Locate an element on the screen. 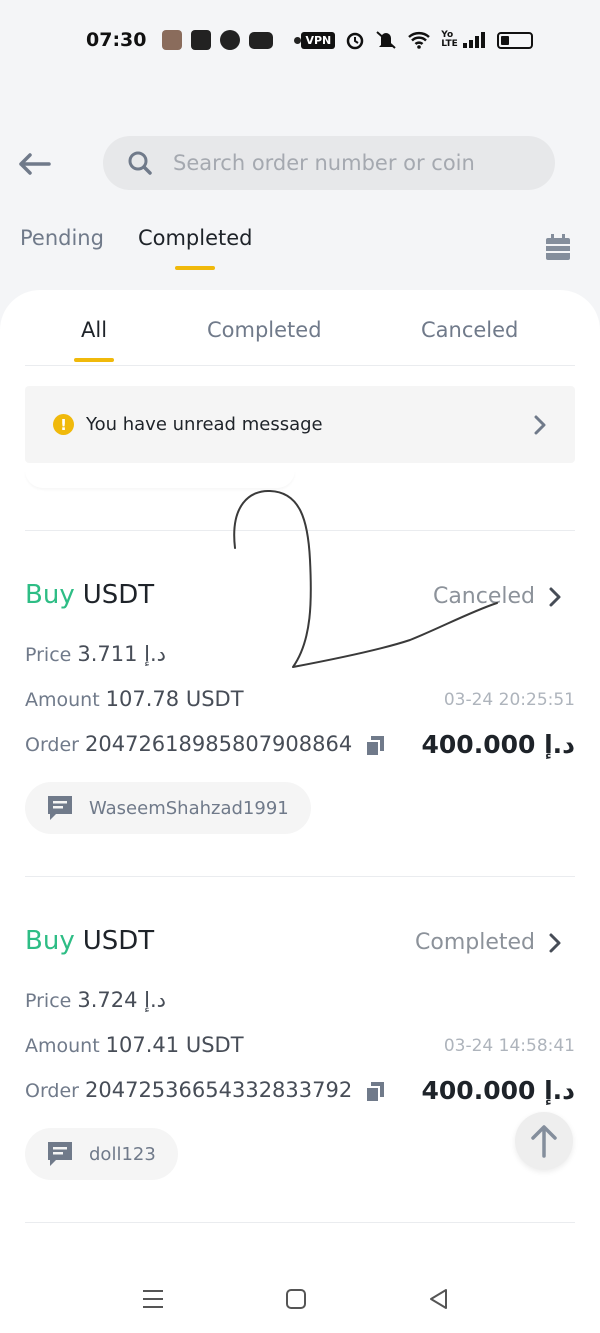  wifi-icon is located at coordinates (419, 40).